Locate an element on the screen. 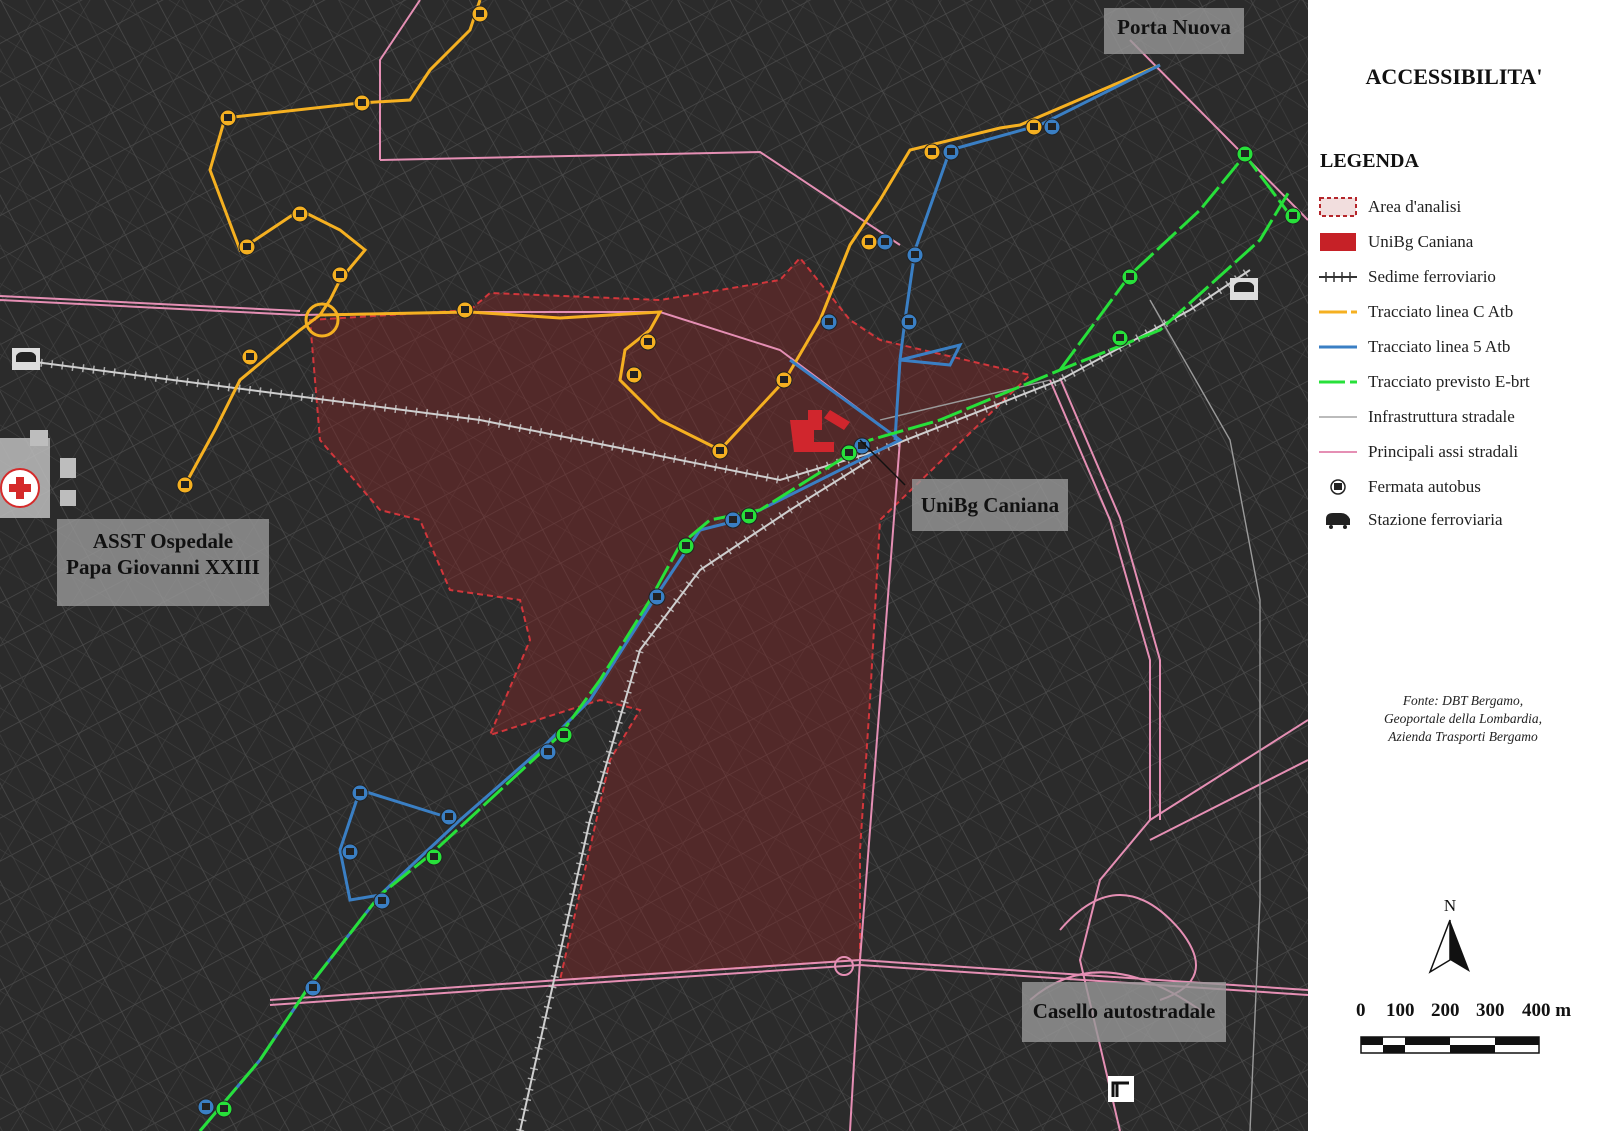  legend-label: Stazione ferroviaria is located at coordinates (1435, 519).